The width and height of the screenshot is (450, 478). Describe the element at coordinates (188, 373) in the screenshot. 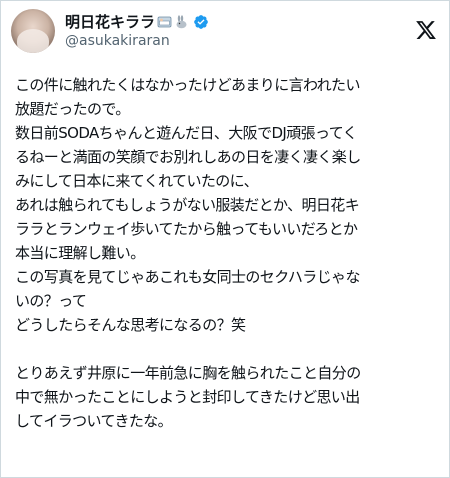

I see `tweet-line: とりあえず井原に一年前急に胸を触られたこと自分の` at that location.